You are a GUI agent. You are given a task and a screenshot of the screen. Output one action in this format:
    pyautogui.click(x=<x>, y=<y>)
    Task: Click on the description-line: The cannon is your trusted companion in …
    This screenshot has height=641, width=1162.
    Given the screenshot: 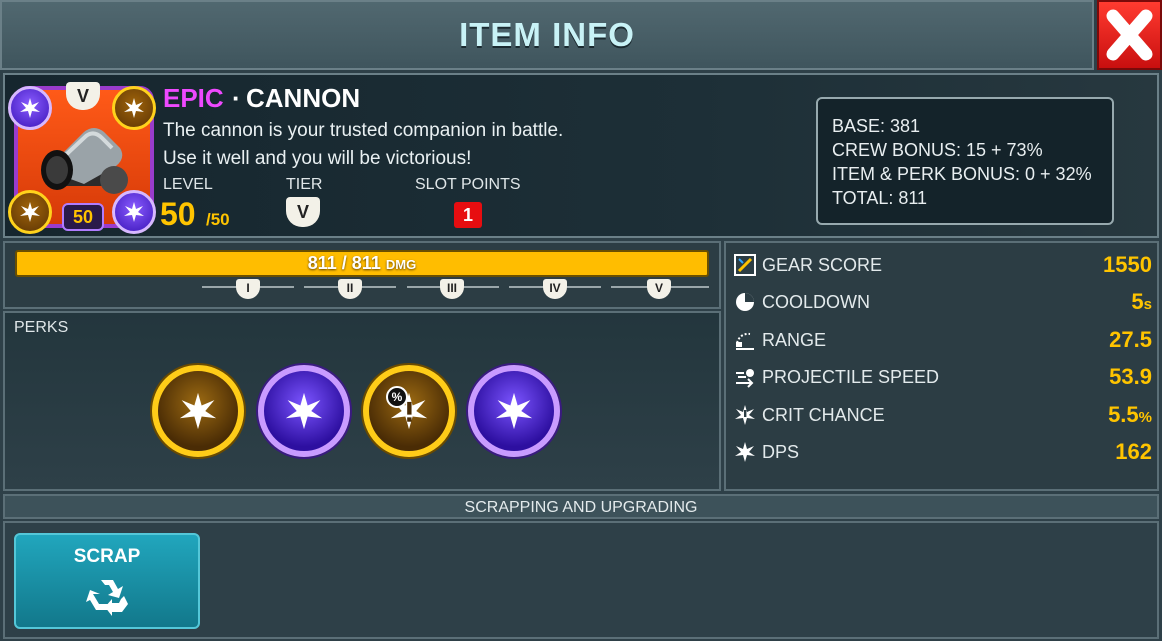 What is the action you would take?
    pyautogui.click(x=363, y=130)
    